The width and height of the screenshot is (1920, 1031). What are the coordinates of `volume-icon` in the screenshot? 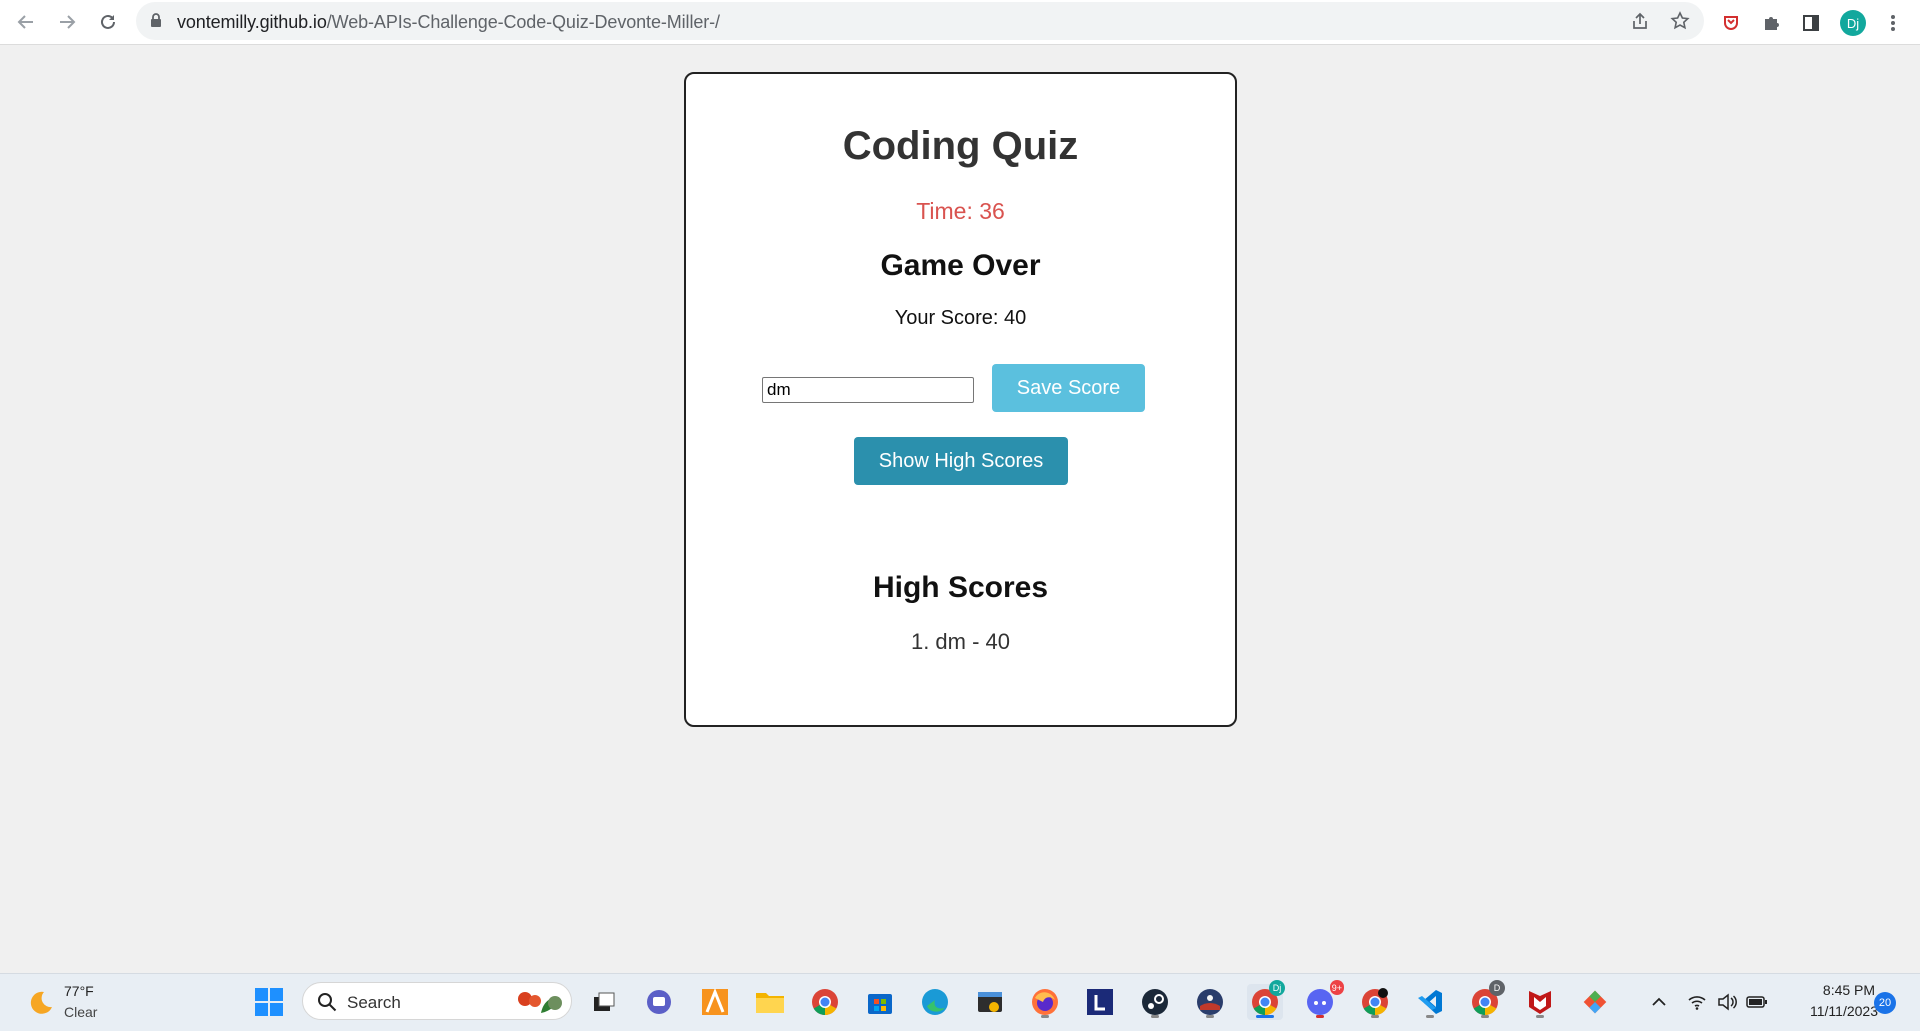 It's located at (1727, 1002).